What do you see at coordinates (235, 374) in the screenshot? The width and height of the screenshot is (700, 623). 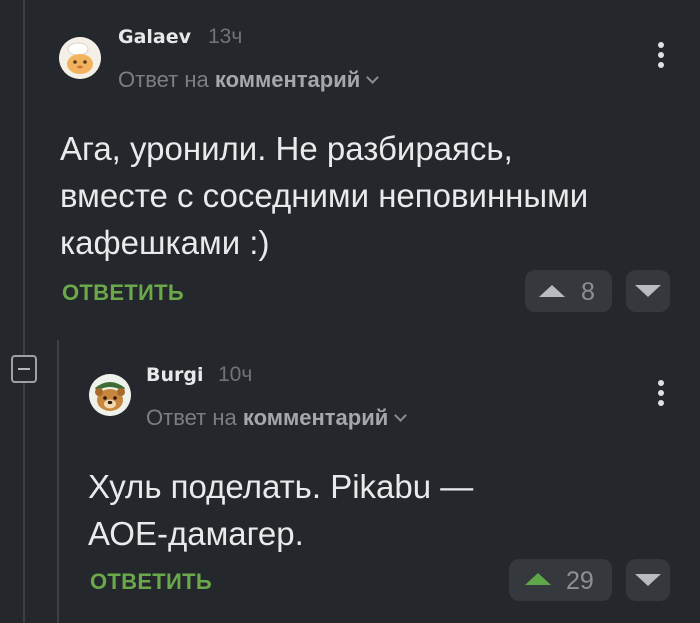 I see `timestamp: 10ч` at bounding box center [235, 374].